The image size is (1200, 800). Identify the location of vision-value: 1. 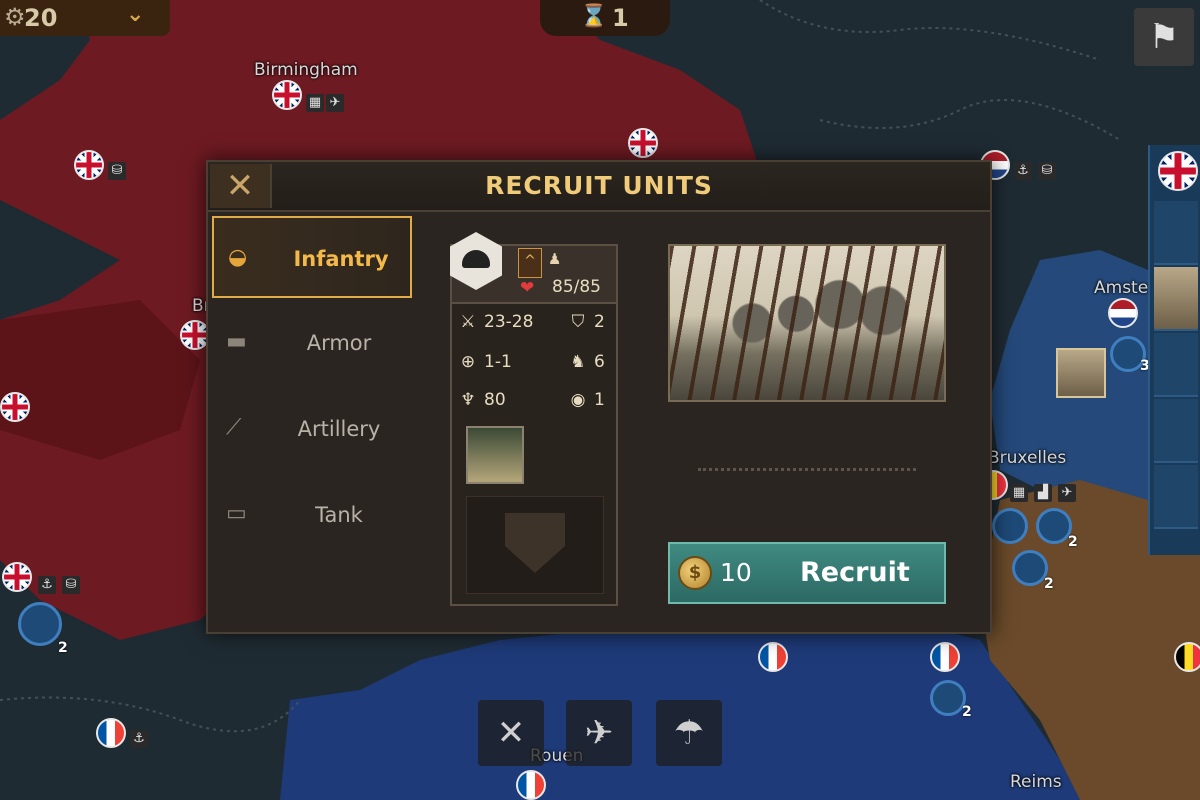
(599, 400).